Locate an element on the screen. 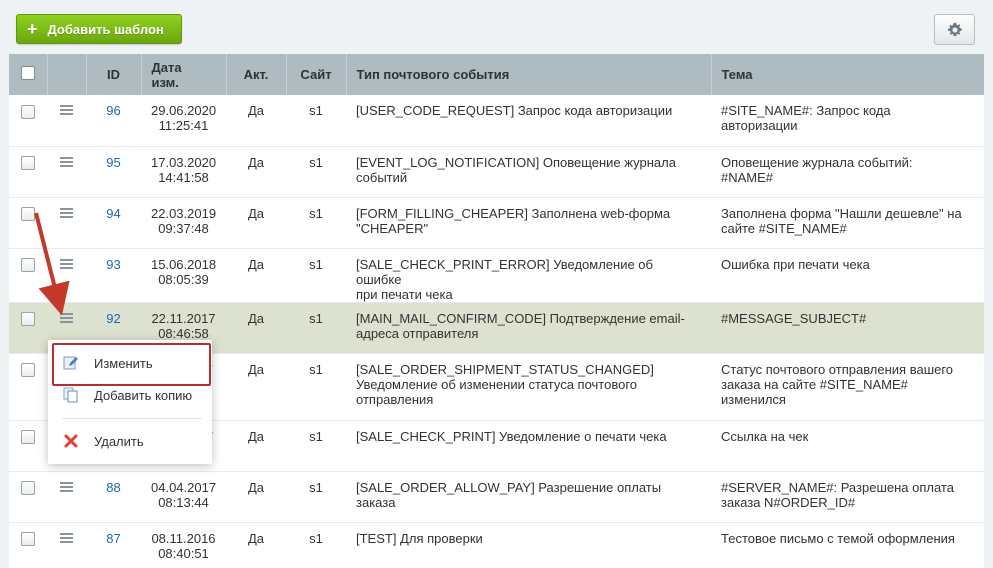 This screenshot has height=568, width=993. row-subject: Ошибка при печати чека is located at coordinates (847, 275).